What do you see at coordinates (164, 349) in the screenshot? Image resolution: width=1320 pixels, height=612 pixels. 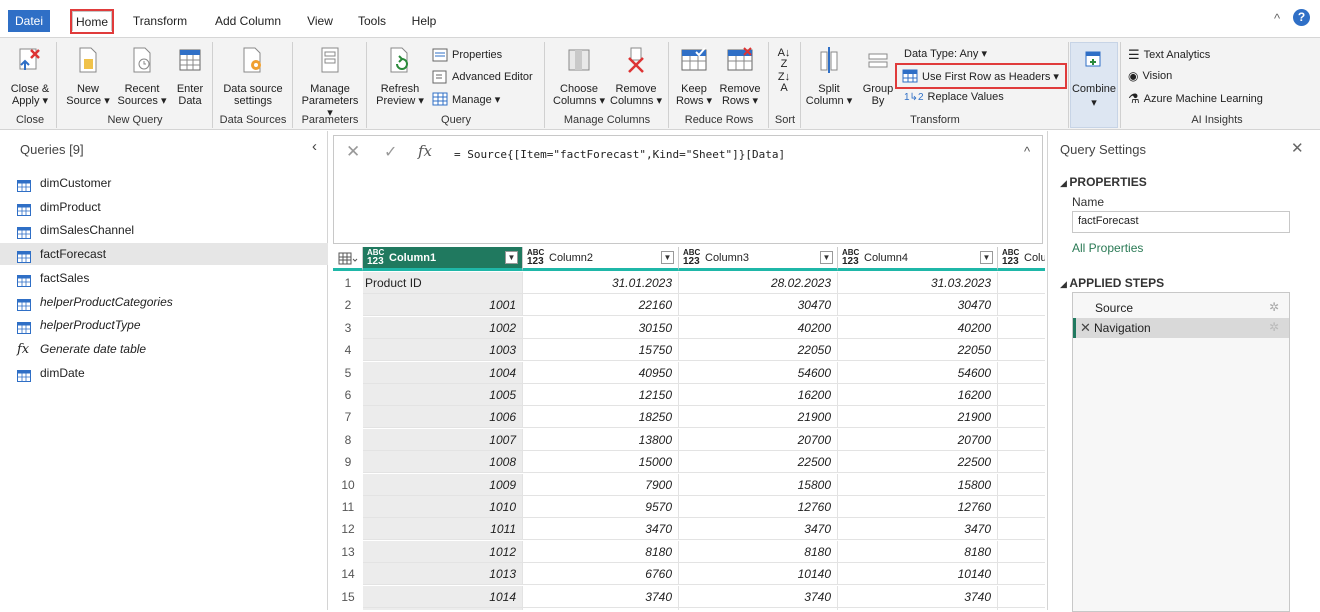 I see `query-item: fx Generate date table` at bounding box center [164, 349].